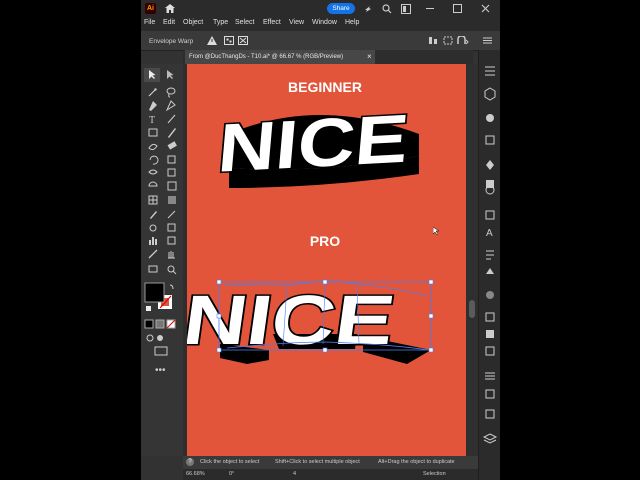 The width and height of the screenshot is (640, 480). Describe the element at coordinates (153, 132) in the screenshot. I see `rectangle-tool-icon` at that location.